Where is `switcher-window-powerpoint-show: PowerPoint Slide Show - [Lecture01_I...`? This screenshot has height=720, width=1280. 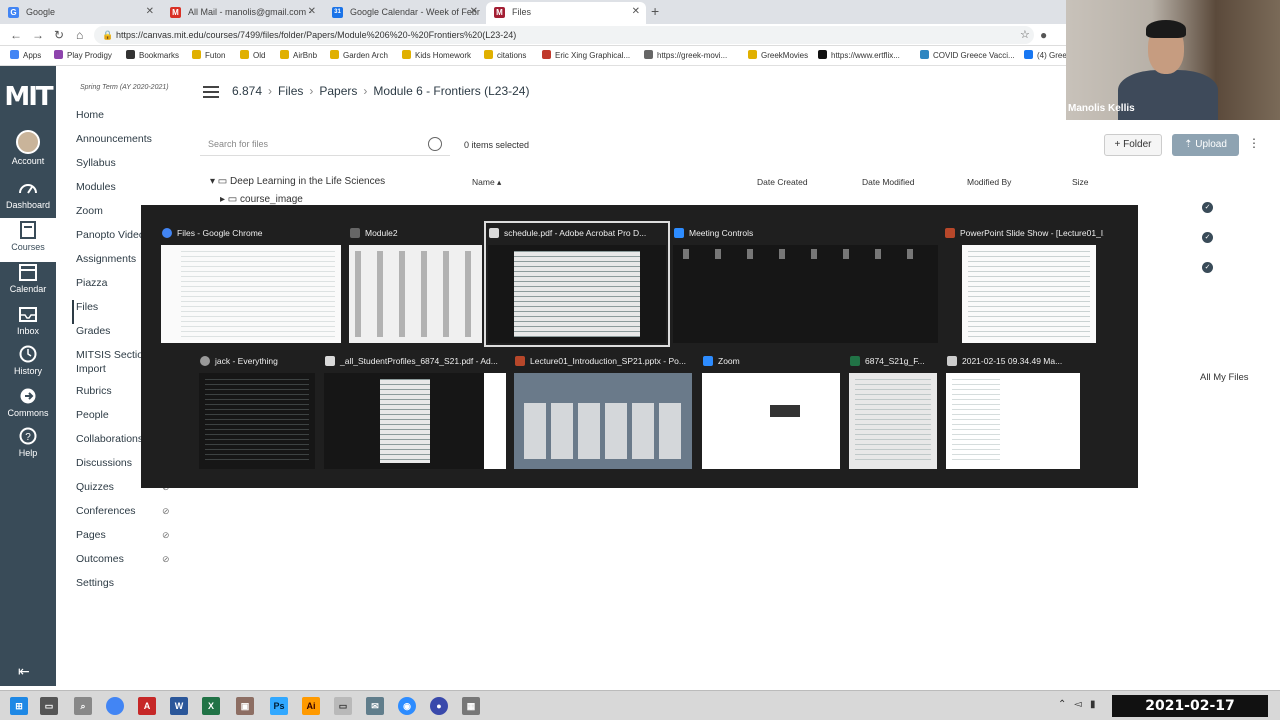
switcher-window-powerpoint-show: PowerPoint Slide Show - [Lecture01_I... is located at coordinates (1024, 284).